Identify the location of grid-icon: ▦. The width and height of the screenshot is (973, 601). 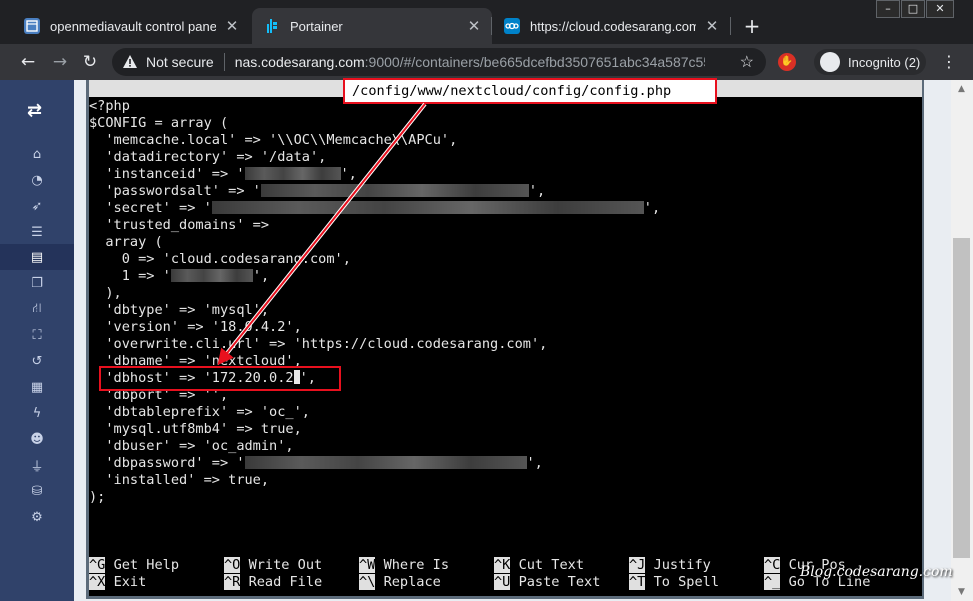
(37, 387).